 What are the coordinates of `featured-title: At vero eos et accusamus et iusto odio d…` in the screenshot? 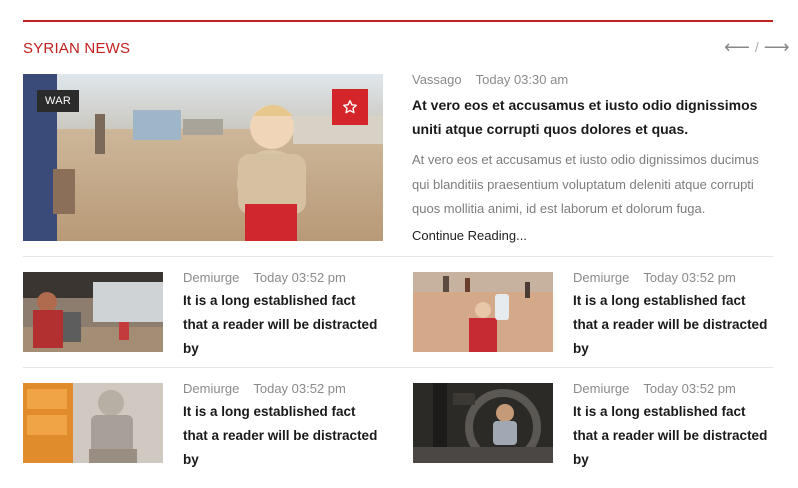 It's located at (592, 117).